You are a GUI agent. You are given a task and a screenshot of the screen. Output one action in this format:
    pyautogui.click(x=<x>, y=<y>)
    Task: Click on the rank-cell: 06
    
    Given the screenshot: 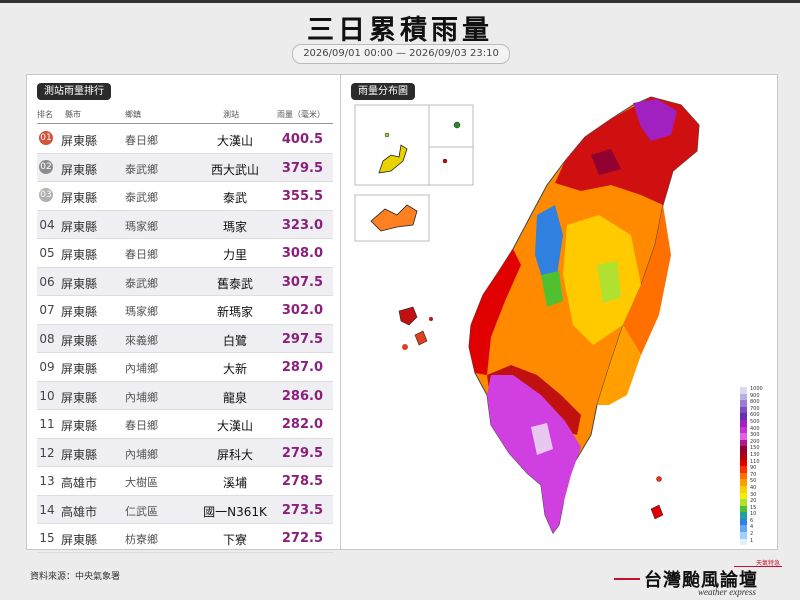 What is the action you would take?
    pyautogui.click(x=47, y=281)
    